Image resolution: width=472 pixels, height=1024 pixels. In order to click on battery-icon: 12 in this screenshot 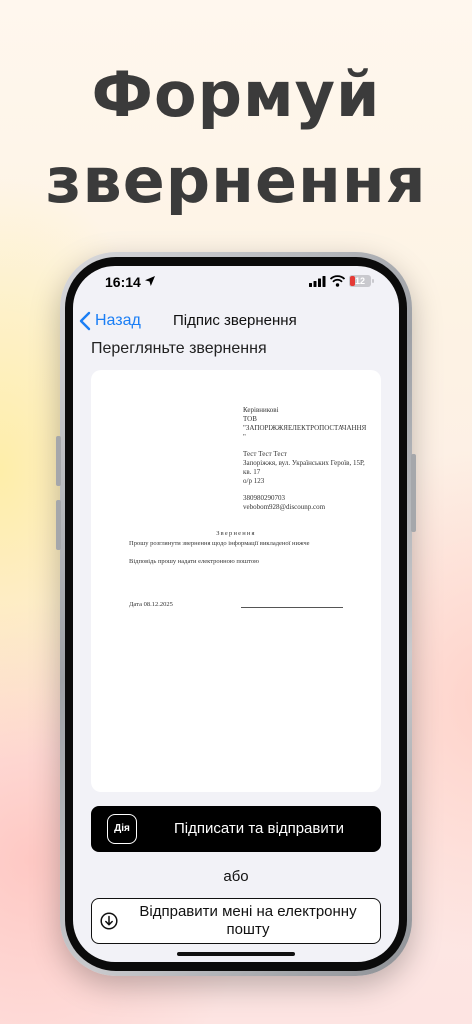, I will do `click(360, 281)`.